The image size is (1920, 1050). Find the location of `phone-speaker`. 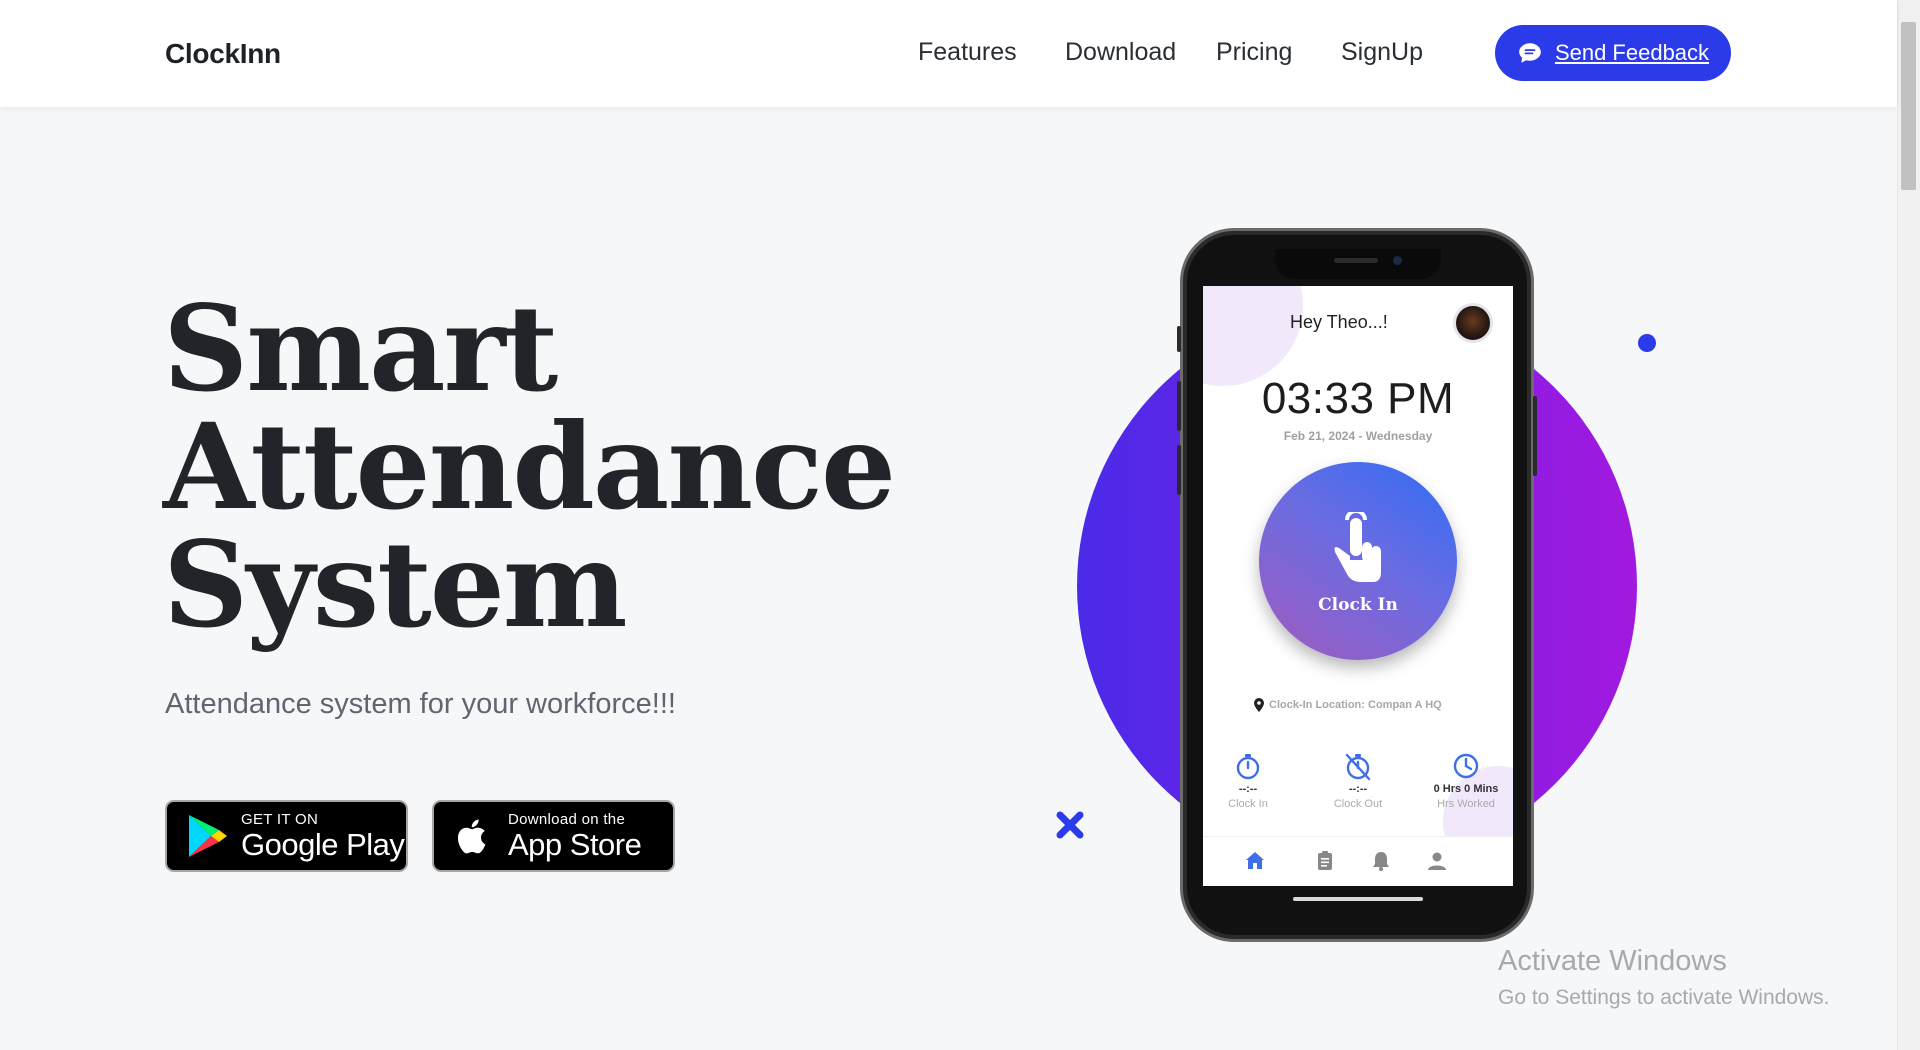

phone-speaker is located at coordinates (1356, 260).